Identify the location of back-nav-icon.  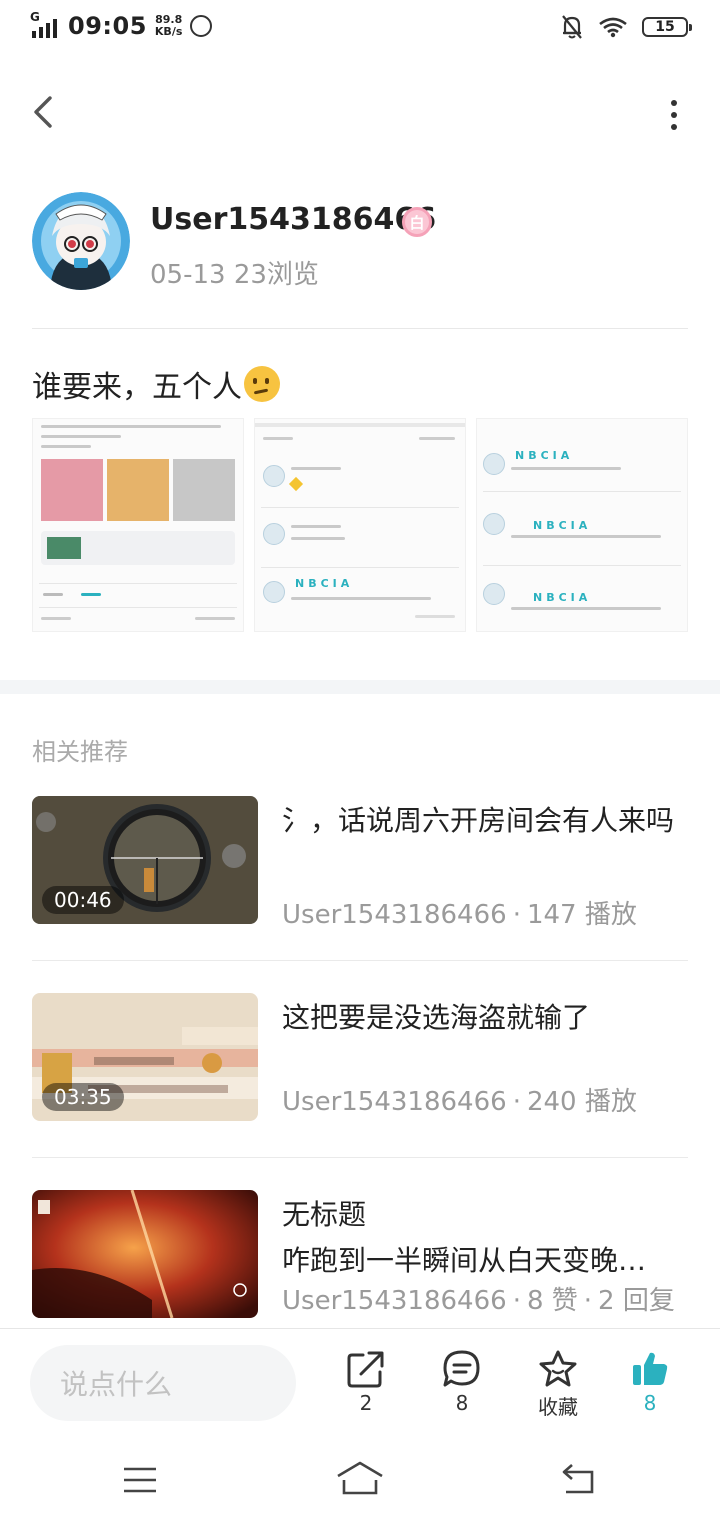
(579, 1479).